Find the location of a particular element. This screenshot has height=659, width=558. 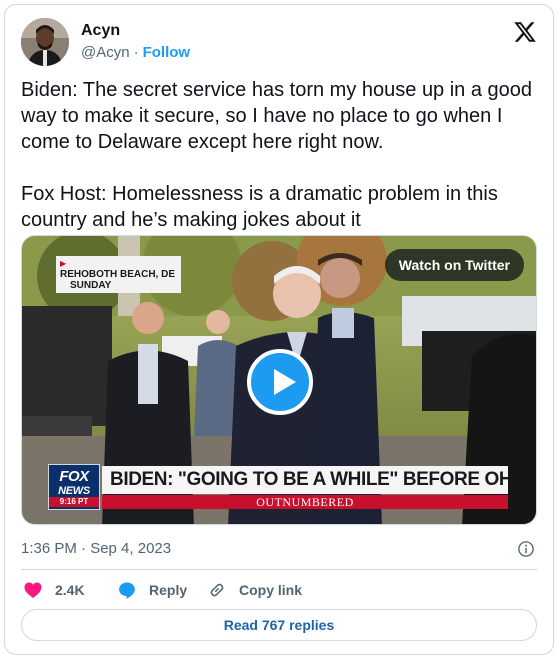

author-name: Acyn is located at coordinates (100, 31).